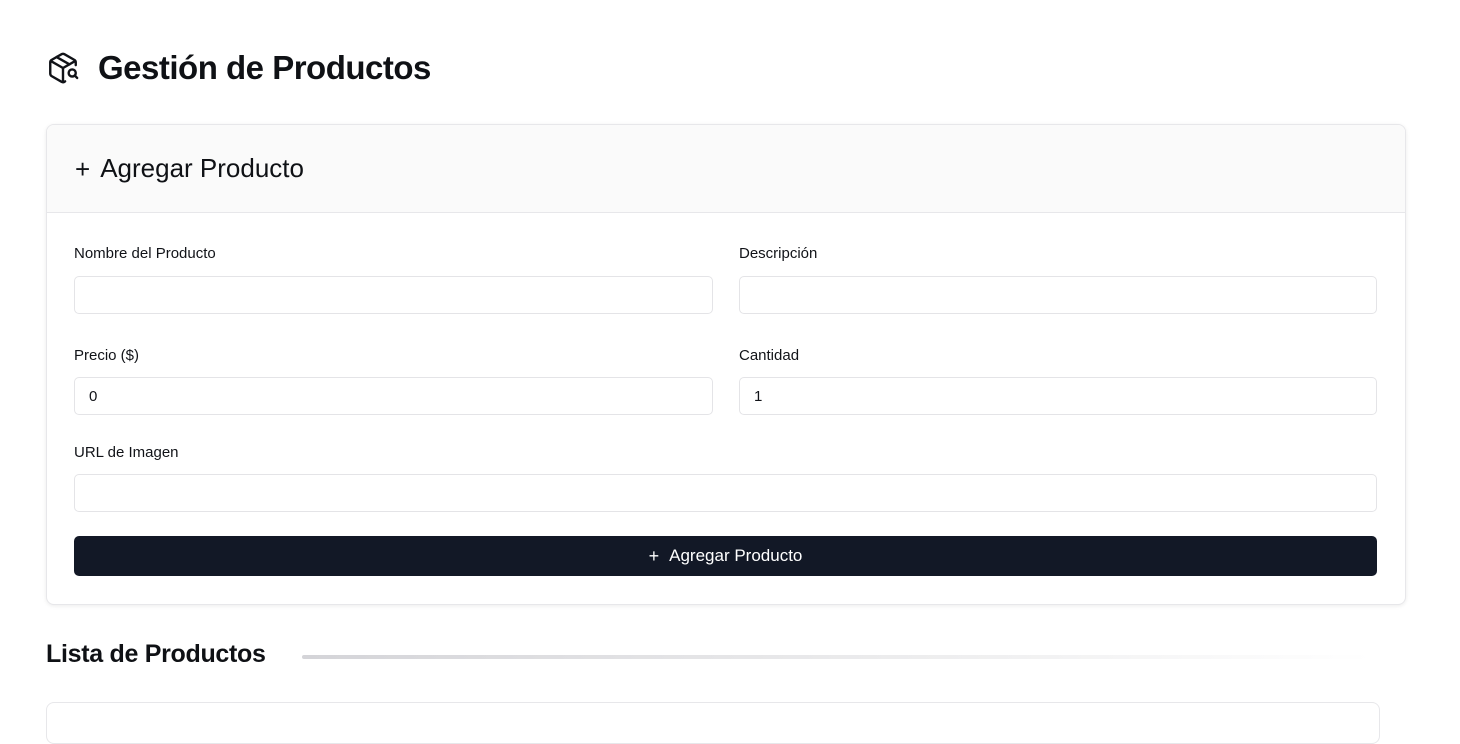  I want to click on add-product-card-header: + Agregar Producto, so click(726, 169).